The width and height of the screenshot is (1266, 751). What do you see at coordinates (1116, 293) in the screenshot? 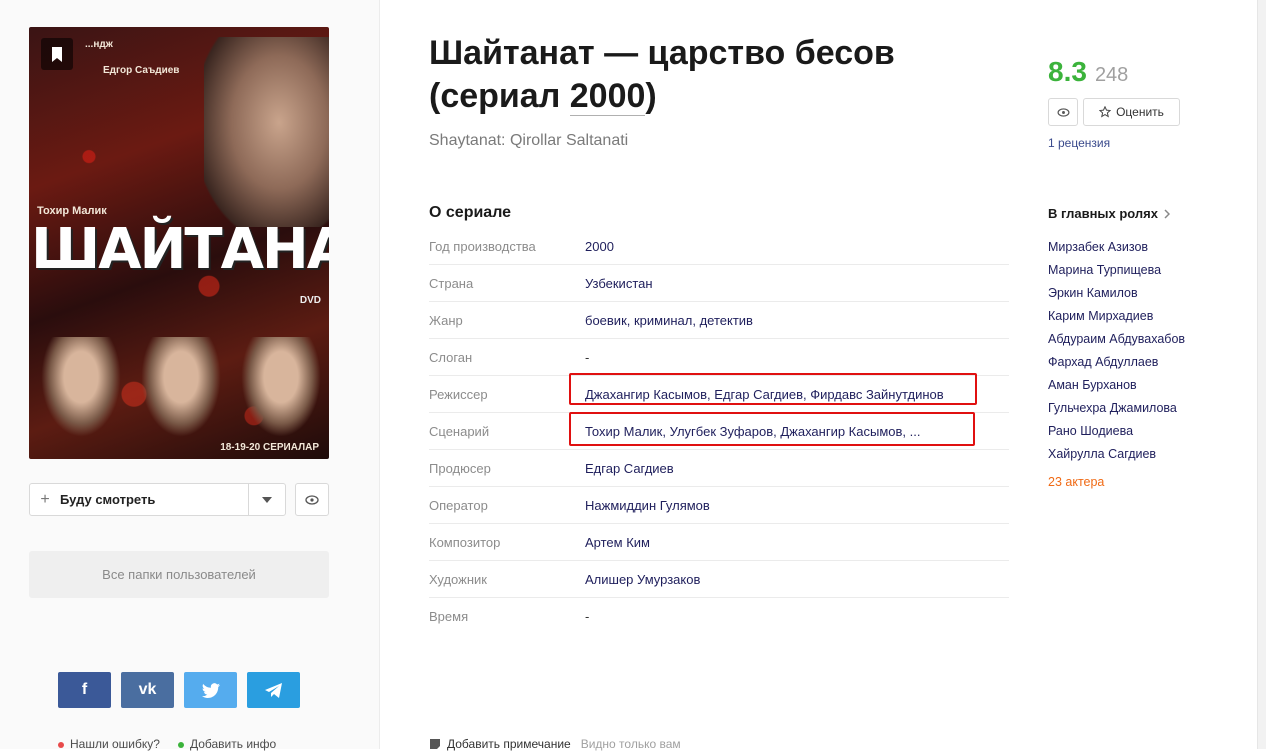
I see `actor-link: Эркин Камилов` at bounding box center [1116, 293].